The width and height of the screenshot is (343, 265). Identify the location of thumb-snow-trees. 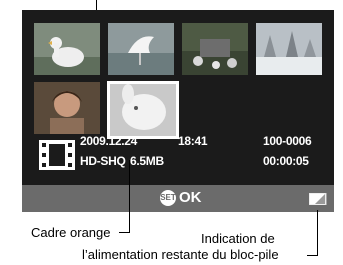
(289, 49).